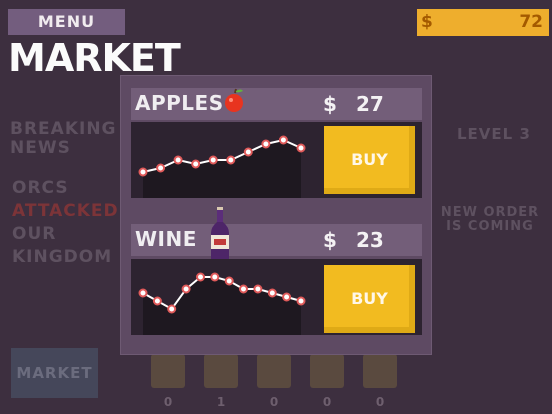 This screenshot has height=414, width=552. What do you see at coordinates (234, 100) in the screenshot?
I see `apple-icon` at bounding box center [234, 100].